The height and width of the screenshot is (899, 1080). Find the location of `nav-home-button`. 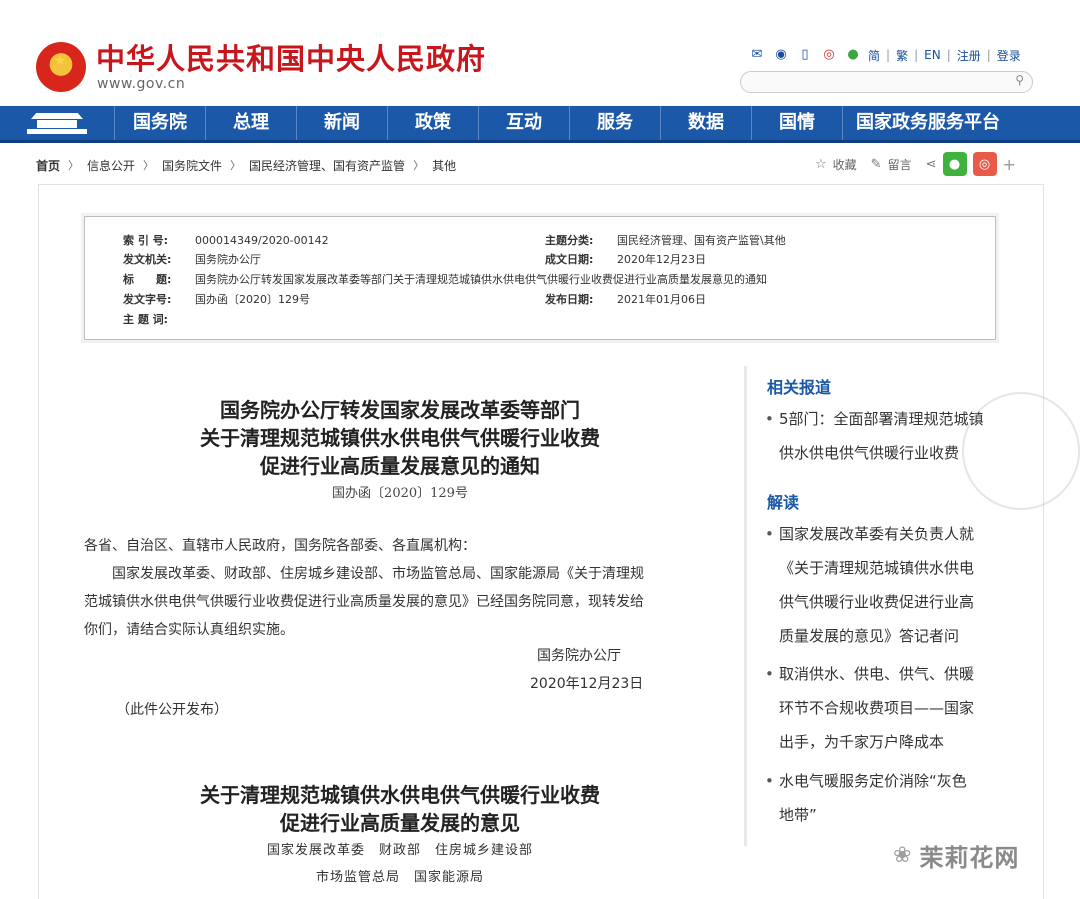

nav-home-button is located at coordinates (57, 123).